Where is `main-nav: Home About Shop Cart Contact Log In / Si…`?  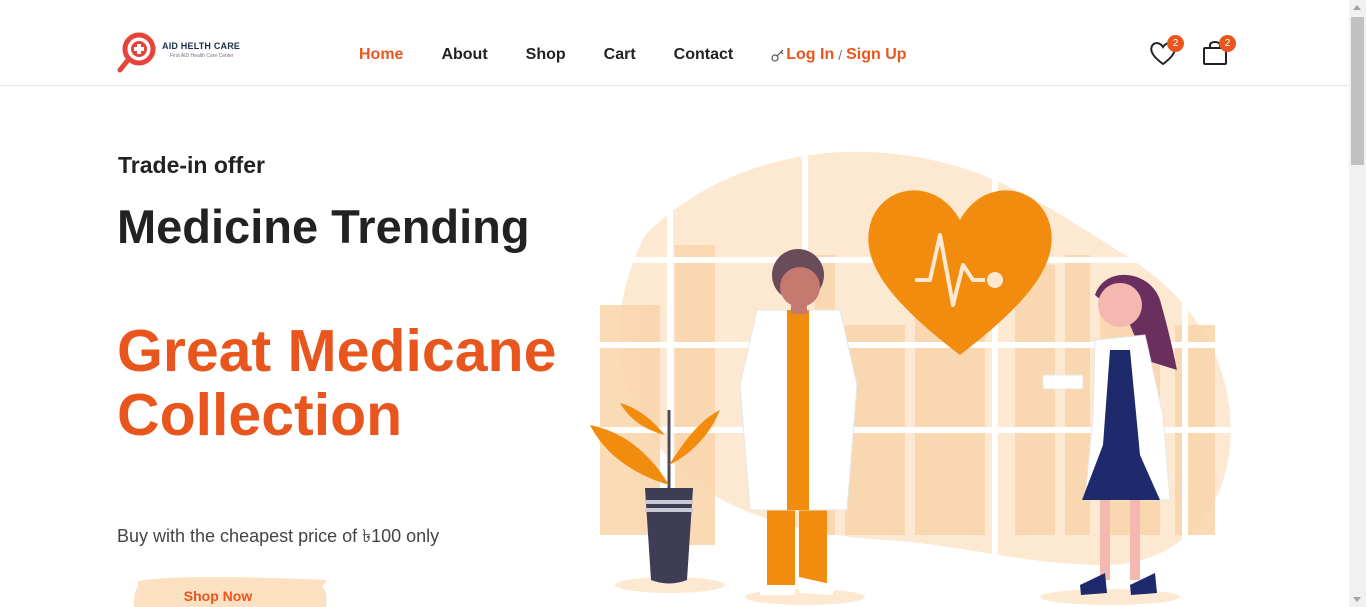 main-nav: Home About Shop Cart Contact Log In / Si… is located at coordinates (633, 55).